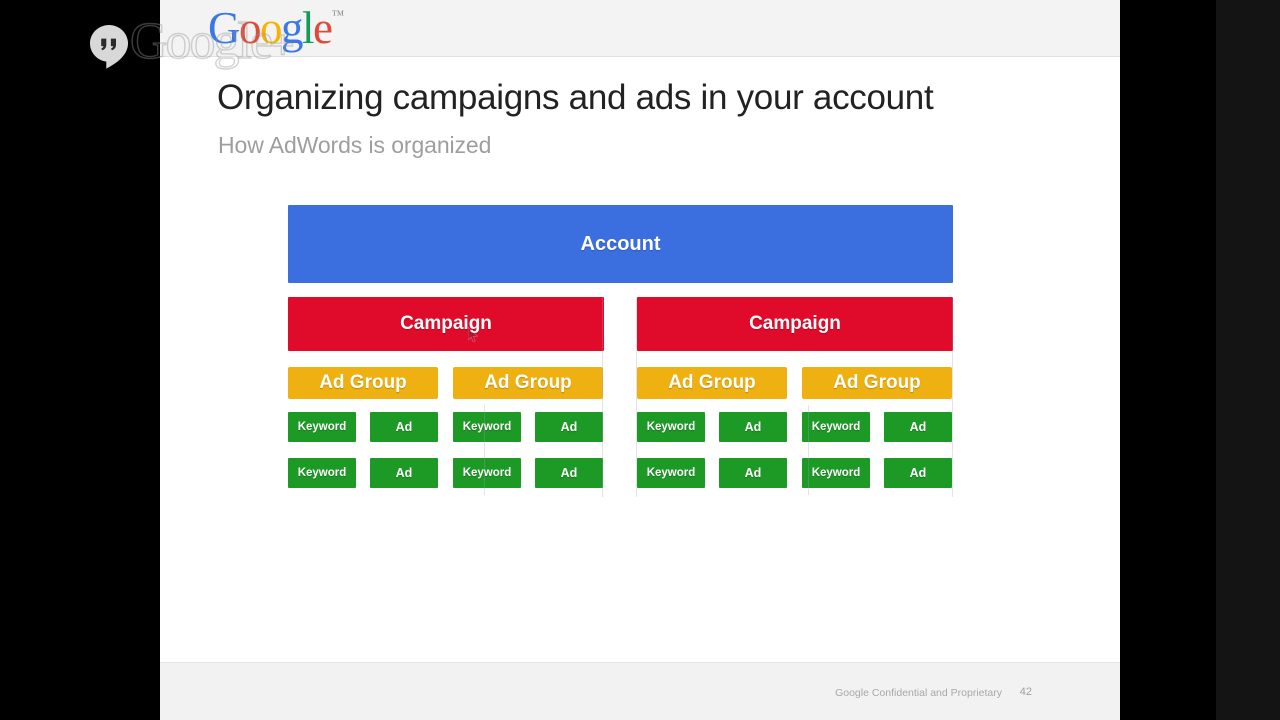  Describe the element at coordinates (640, 28) in the screenshot. I see `slide-header: Google™` at that location.